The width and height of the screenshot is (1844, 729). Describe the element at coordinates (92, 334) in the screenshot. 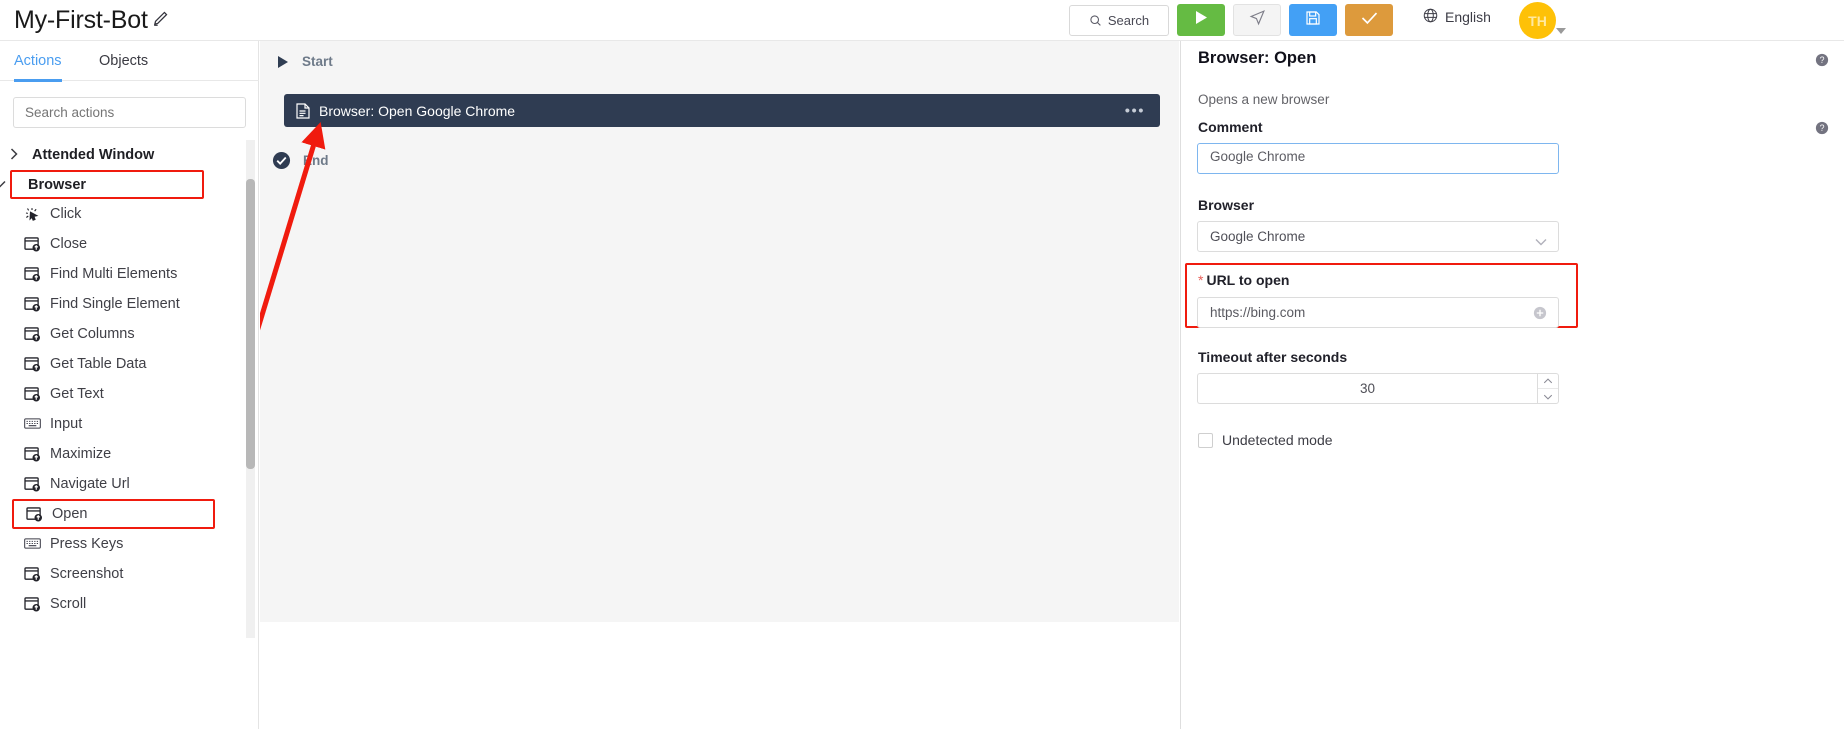

I see `sidebar-action-label: Get Columns` at that location.